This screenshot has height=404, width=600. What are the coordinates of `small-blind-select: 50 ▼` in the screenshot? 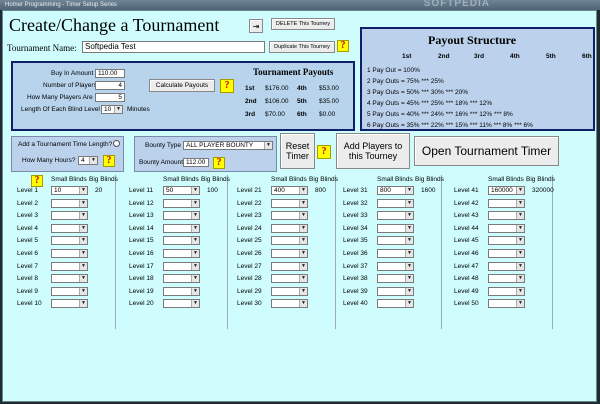 It's located at (181, 190).